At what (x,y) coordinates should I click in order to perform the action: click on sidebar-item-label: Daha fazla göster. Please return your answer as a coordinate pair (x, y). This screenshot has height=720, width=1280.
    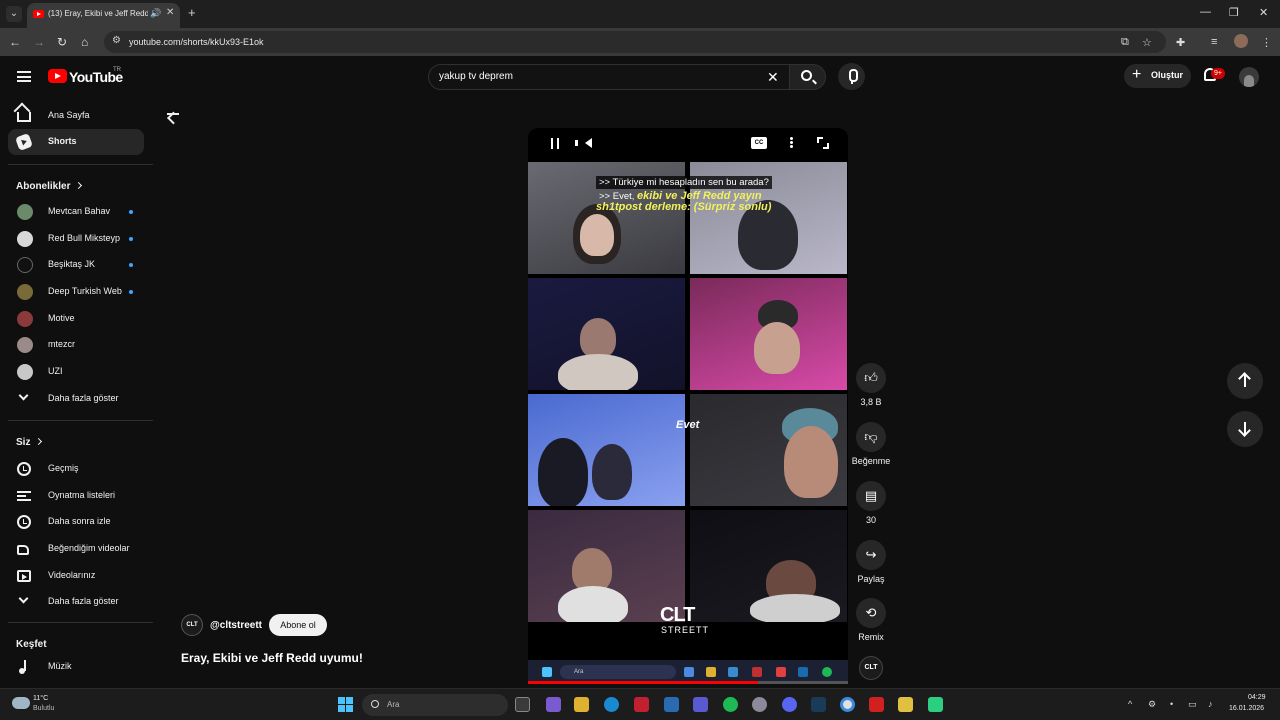
    Looking at the image, I should click on (83, 398).